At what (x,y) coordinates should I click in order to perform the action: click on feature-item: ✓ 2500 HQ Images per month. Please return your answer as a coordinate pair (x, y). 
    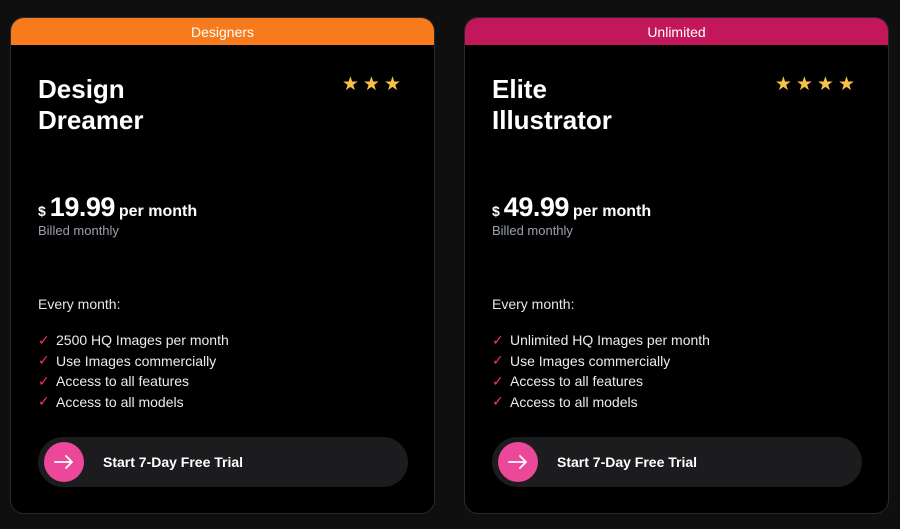
    Looking at the image, I should click on (133, 340).